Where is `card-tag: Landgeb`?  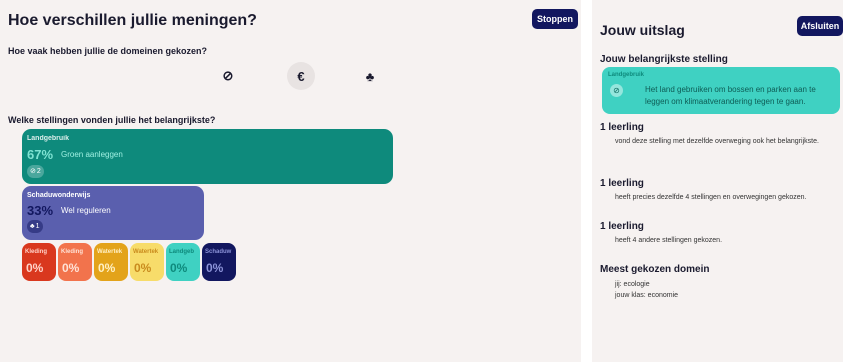
card-tag: Landgeb is located at coordinates (181, 252).